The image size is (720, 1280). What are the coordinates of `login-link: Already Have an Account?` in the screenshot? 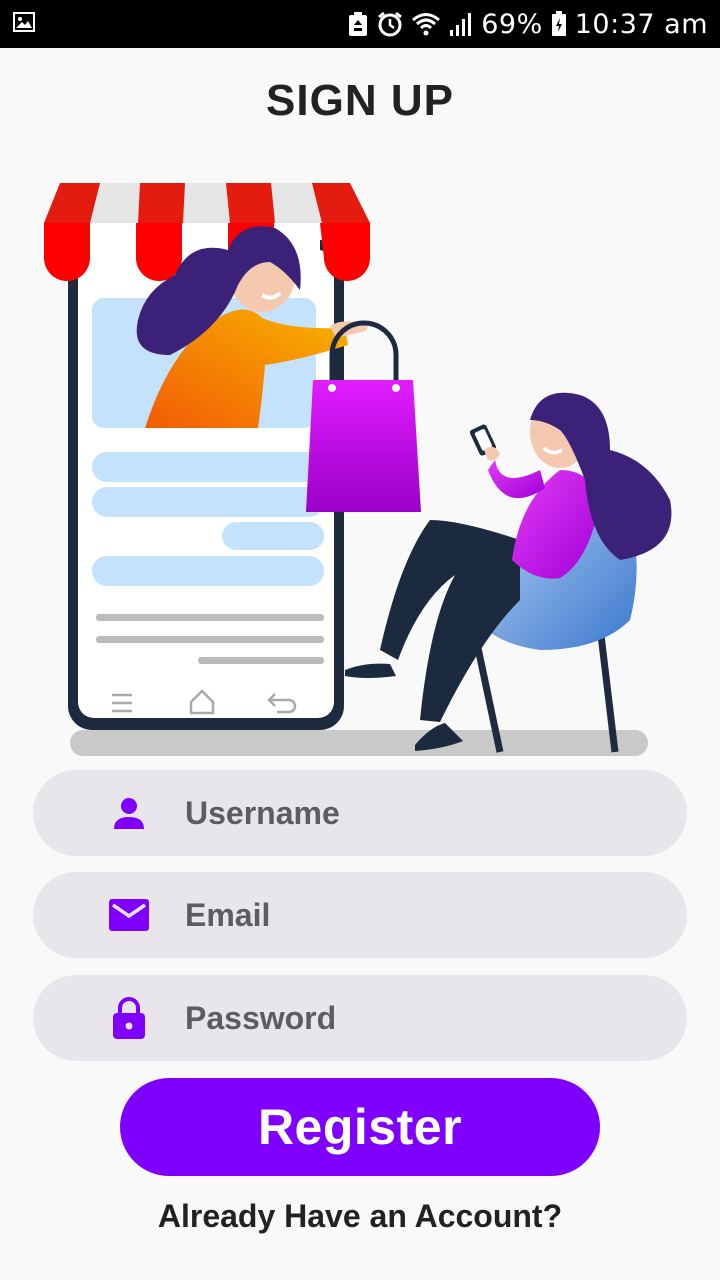 It's located at (360, 1216).